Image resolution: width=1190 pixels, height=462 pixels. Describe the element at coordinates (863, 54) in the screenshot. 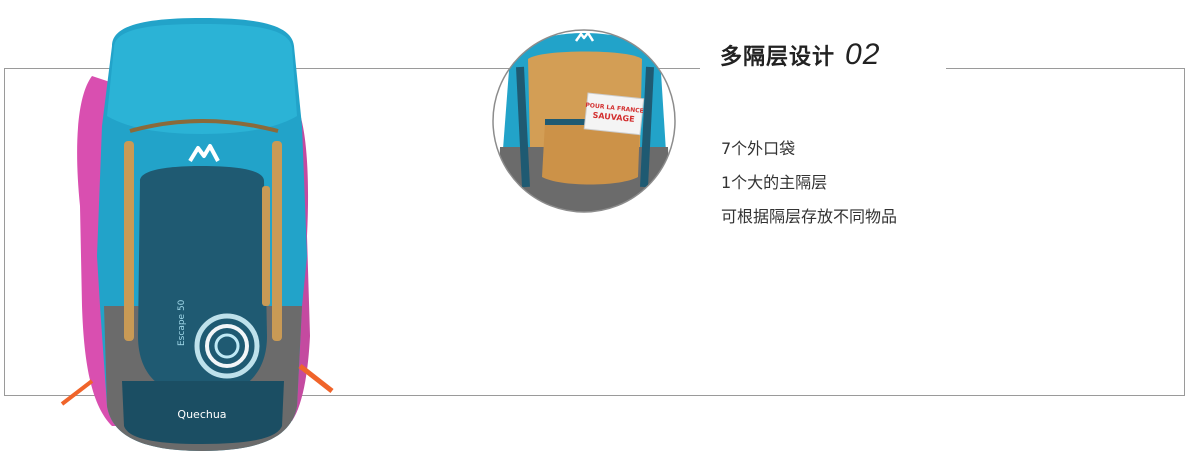

I see `section-number: 02` at that location.